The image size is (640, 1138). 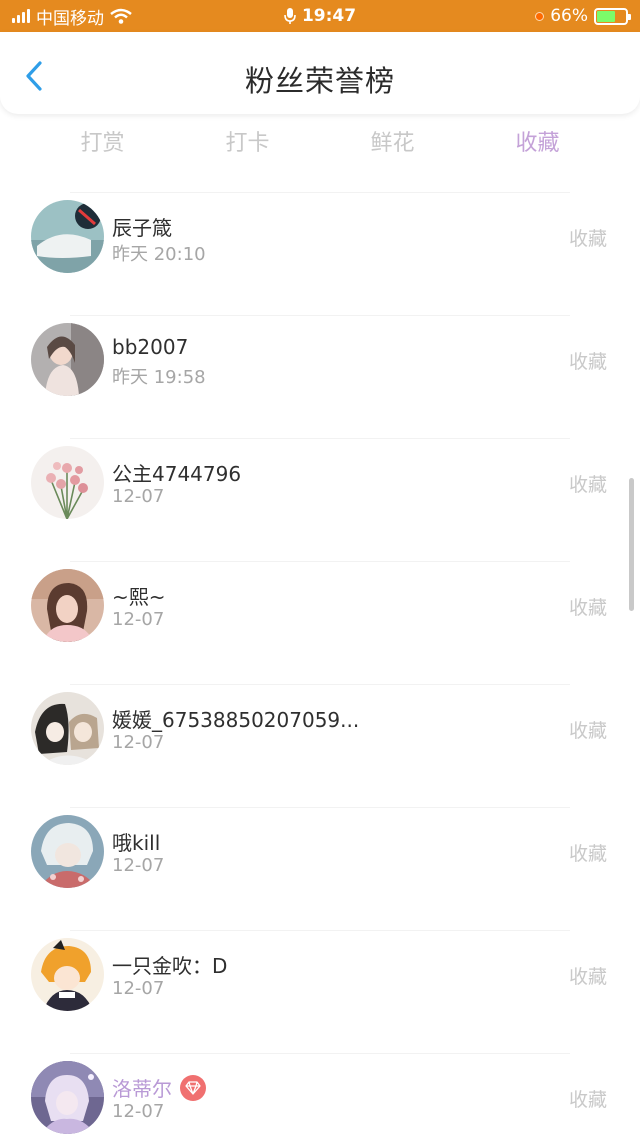 What do you see at coordinates (320, 376) in the screenshot?
I see `list-item: bb2007 昨天 19:58 收藏` at bounding box center [320, 376].